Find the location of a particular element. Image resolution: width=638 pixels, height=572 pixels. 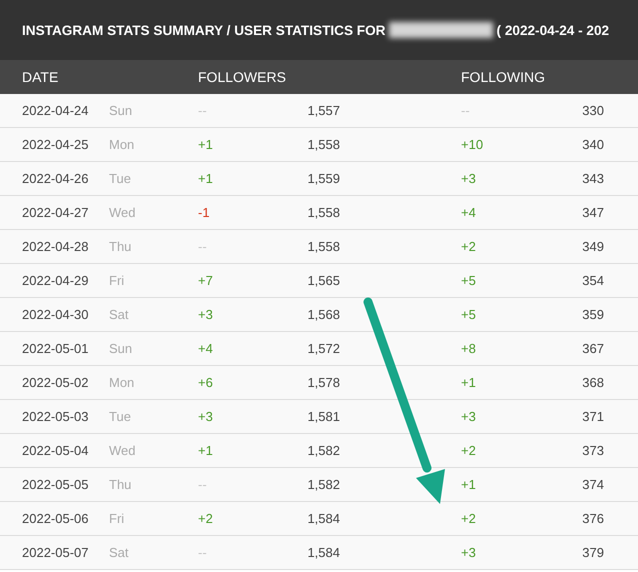

date-cell: 2022-04-24 is located at coordinates (55, 110).